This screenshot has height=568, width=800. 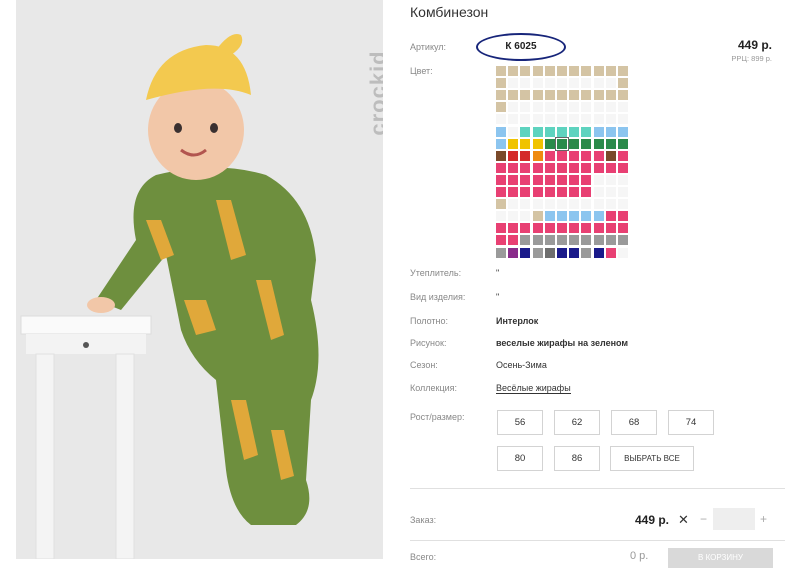 What do you see at coordinates (634, 422) in the screenshot?
I see `size-button: 68` at bounding box center [634, 422].